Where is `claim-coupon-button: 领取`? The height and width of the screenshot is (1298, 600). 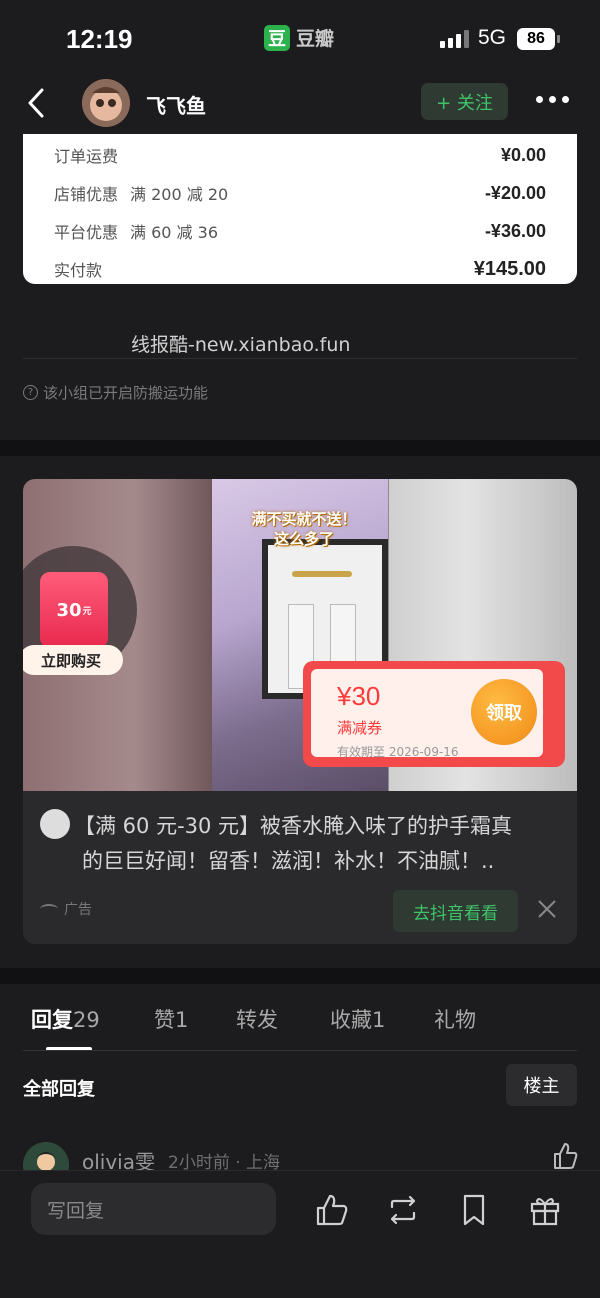 claim-coupon-button: 领取 is located at coordinates (504, 712).